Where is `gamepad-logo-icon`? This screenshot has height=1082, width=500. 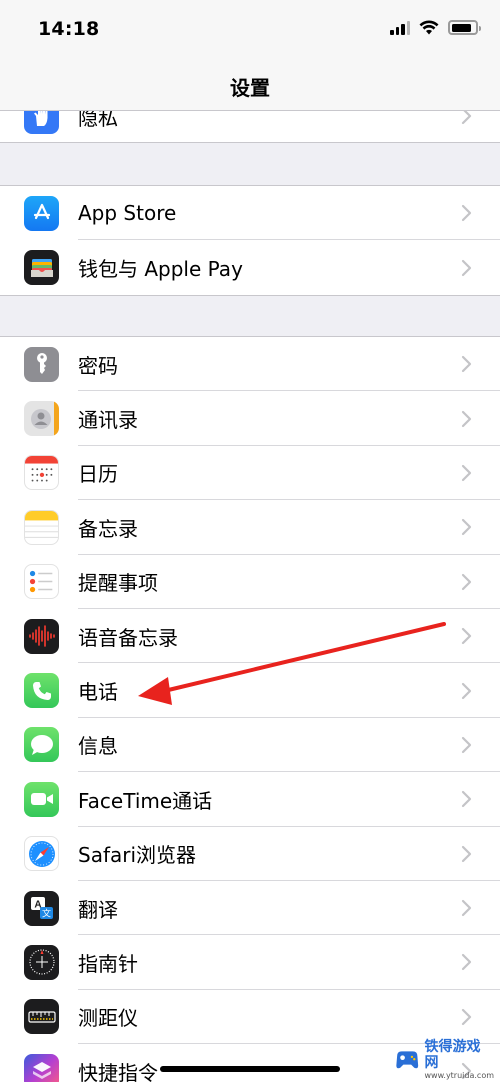
gamepad-logo-icon is located at coordinates (407, 1060).